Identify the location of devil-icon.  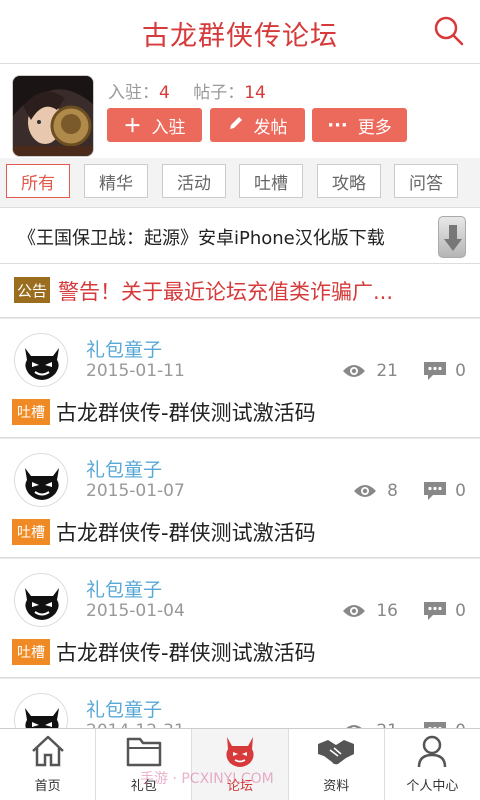
(240, 751).